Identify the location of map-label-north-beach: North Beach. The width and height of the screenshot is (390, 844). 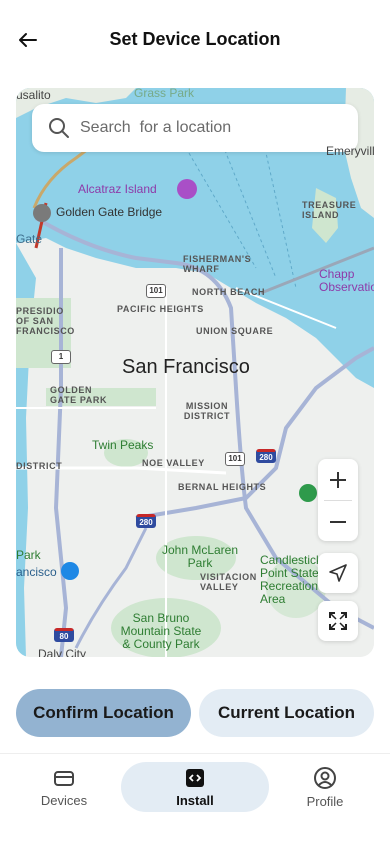
(229, 292).